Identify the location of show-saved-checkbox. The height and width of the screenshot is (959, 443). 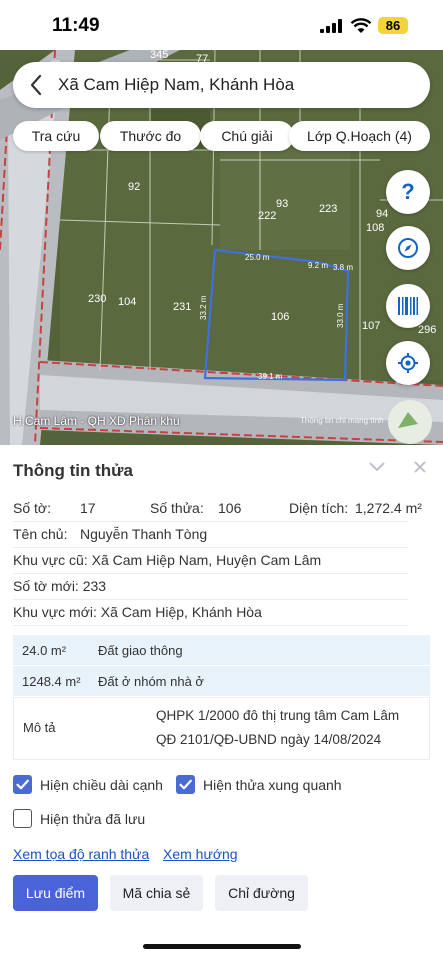
(22, 818).